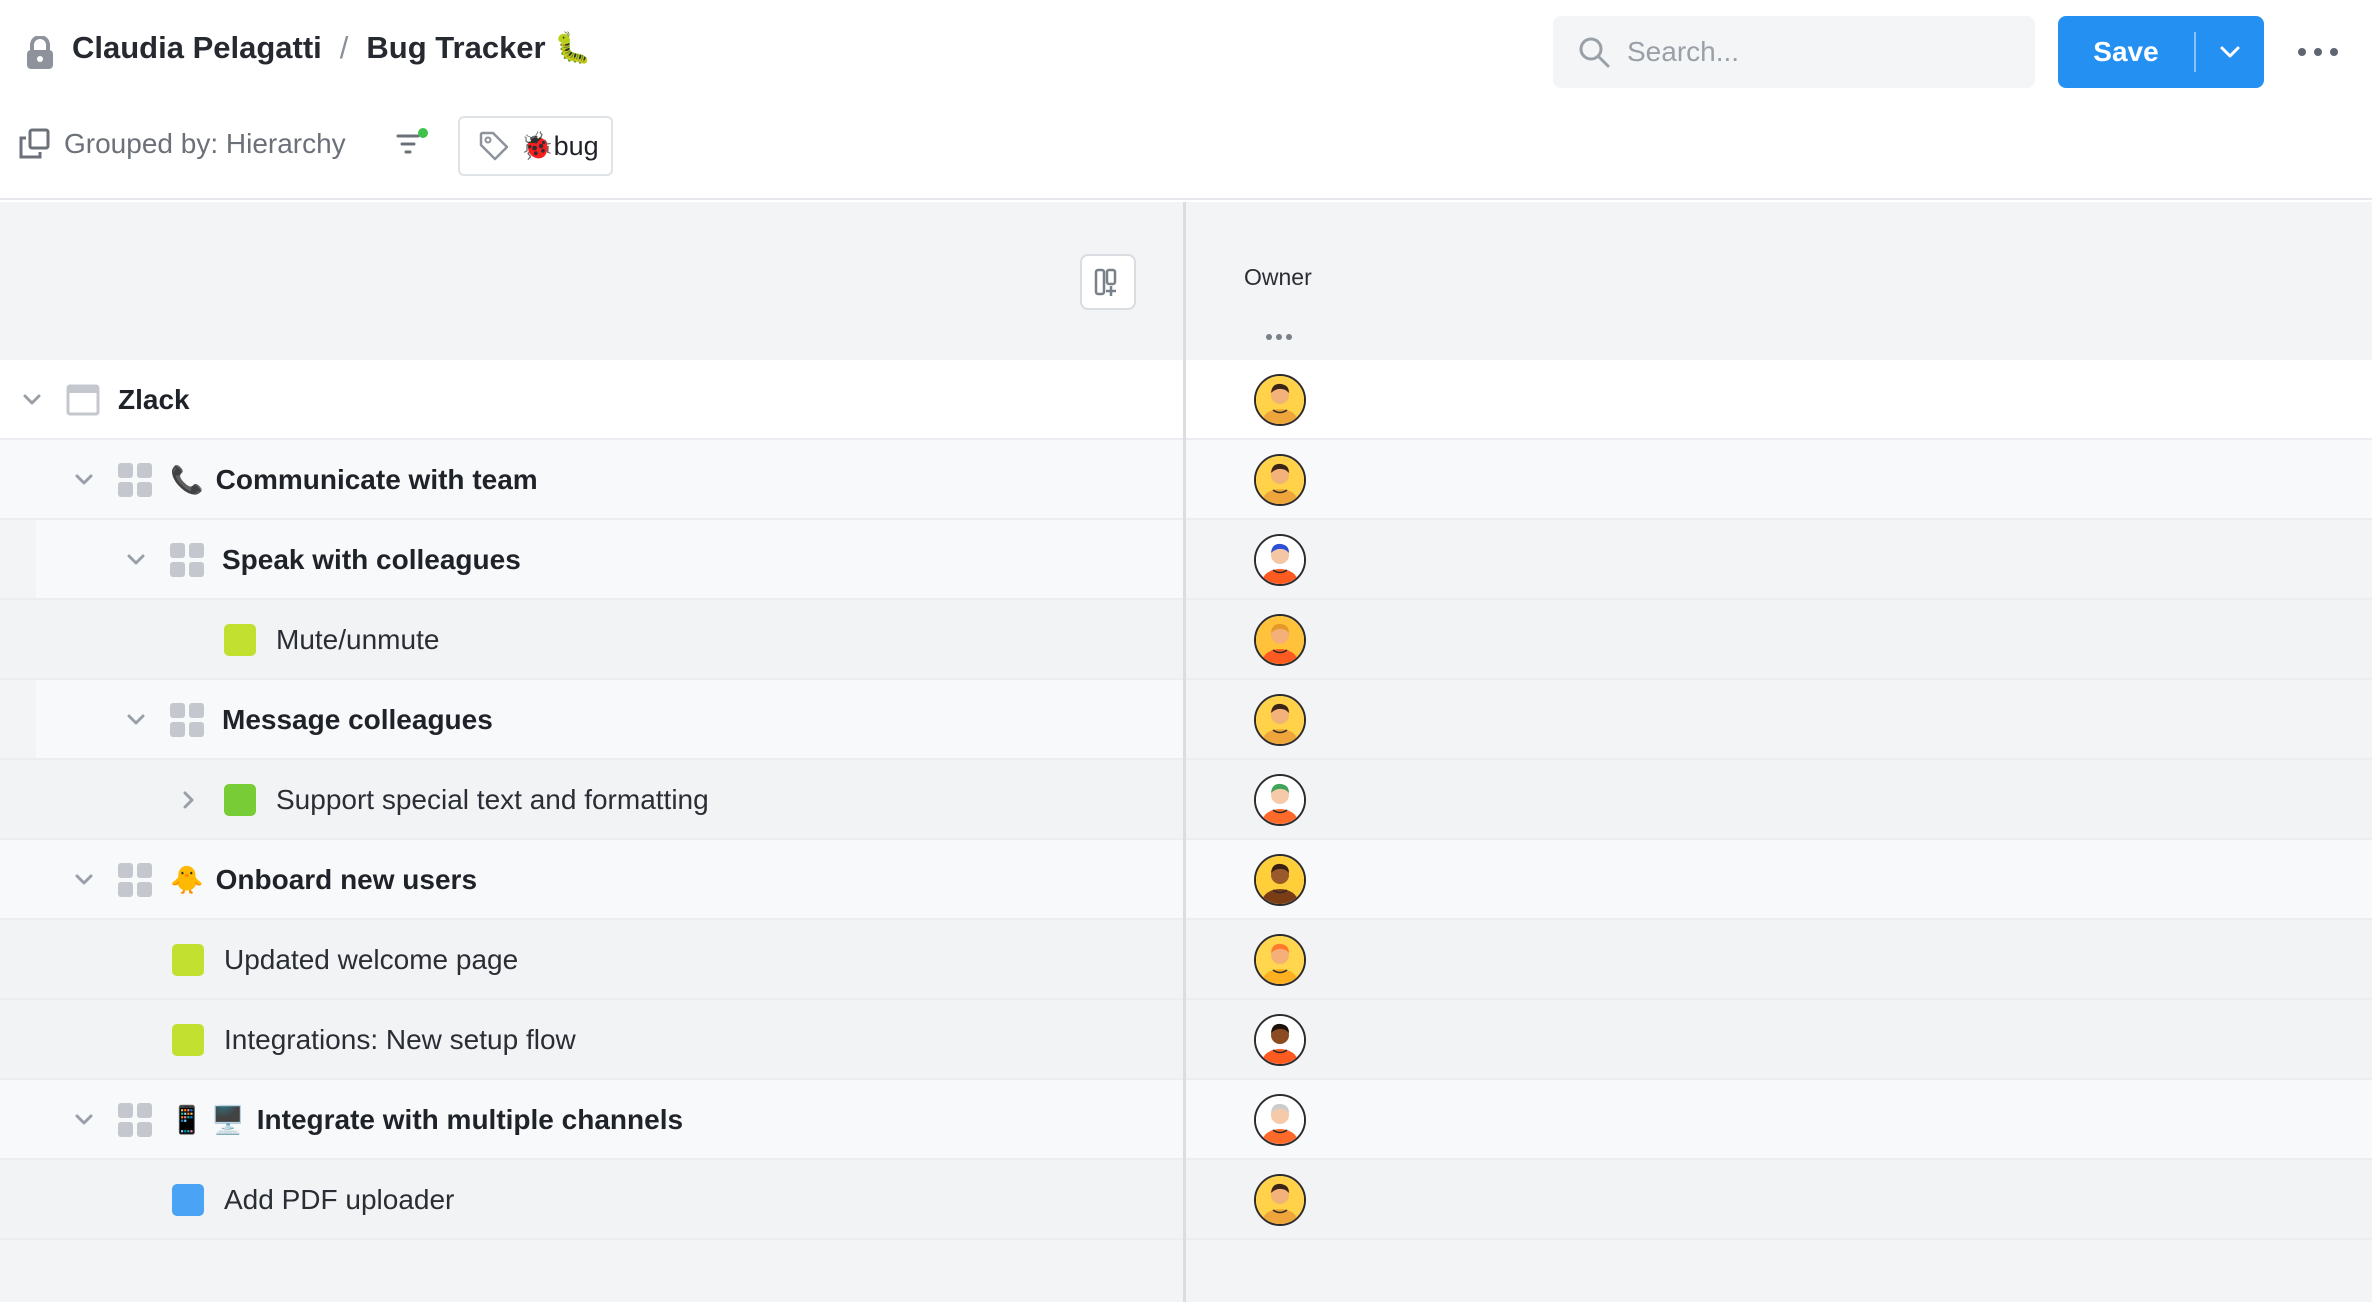  I want to click on row-emoji: 📱 🖥️, so click(207, 1120).